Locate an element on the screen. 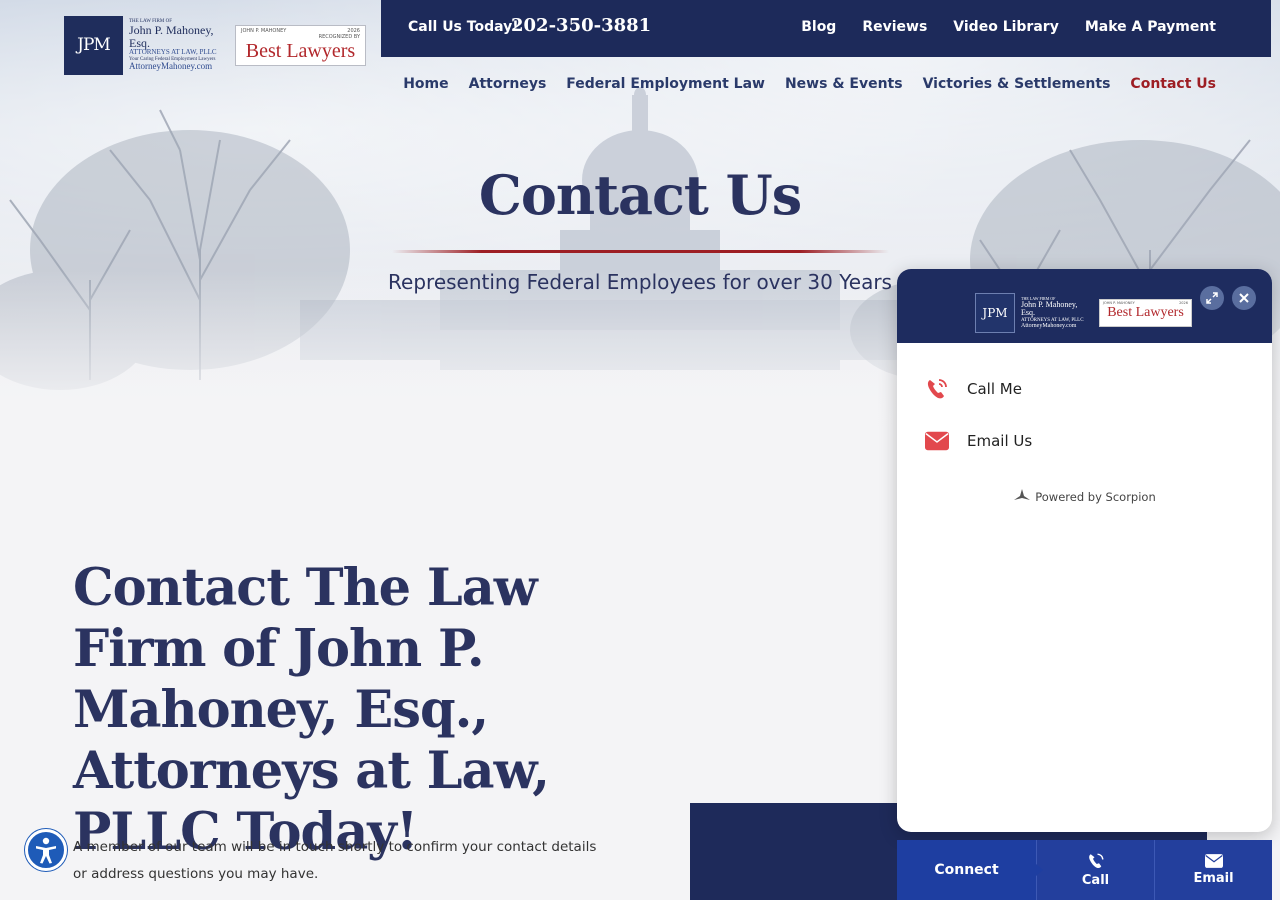 This screenshot has height=900, width=1280. connect-button: Connect is located at coordinates (970, 870).